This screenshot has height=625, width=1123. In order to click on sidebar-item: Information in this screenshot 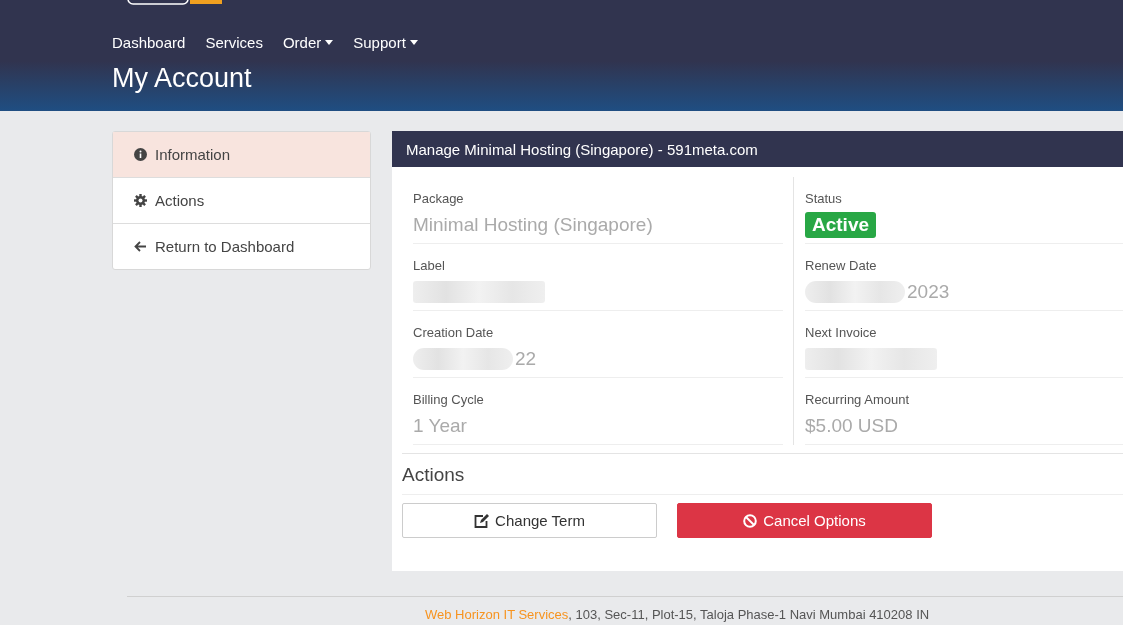, I will do `click(241, 155)`.